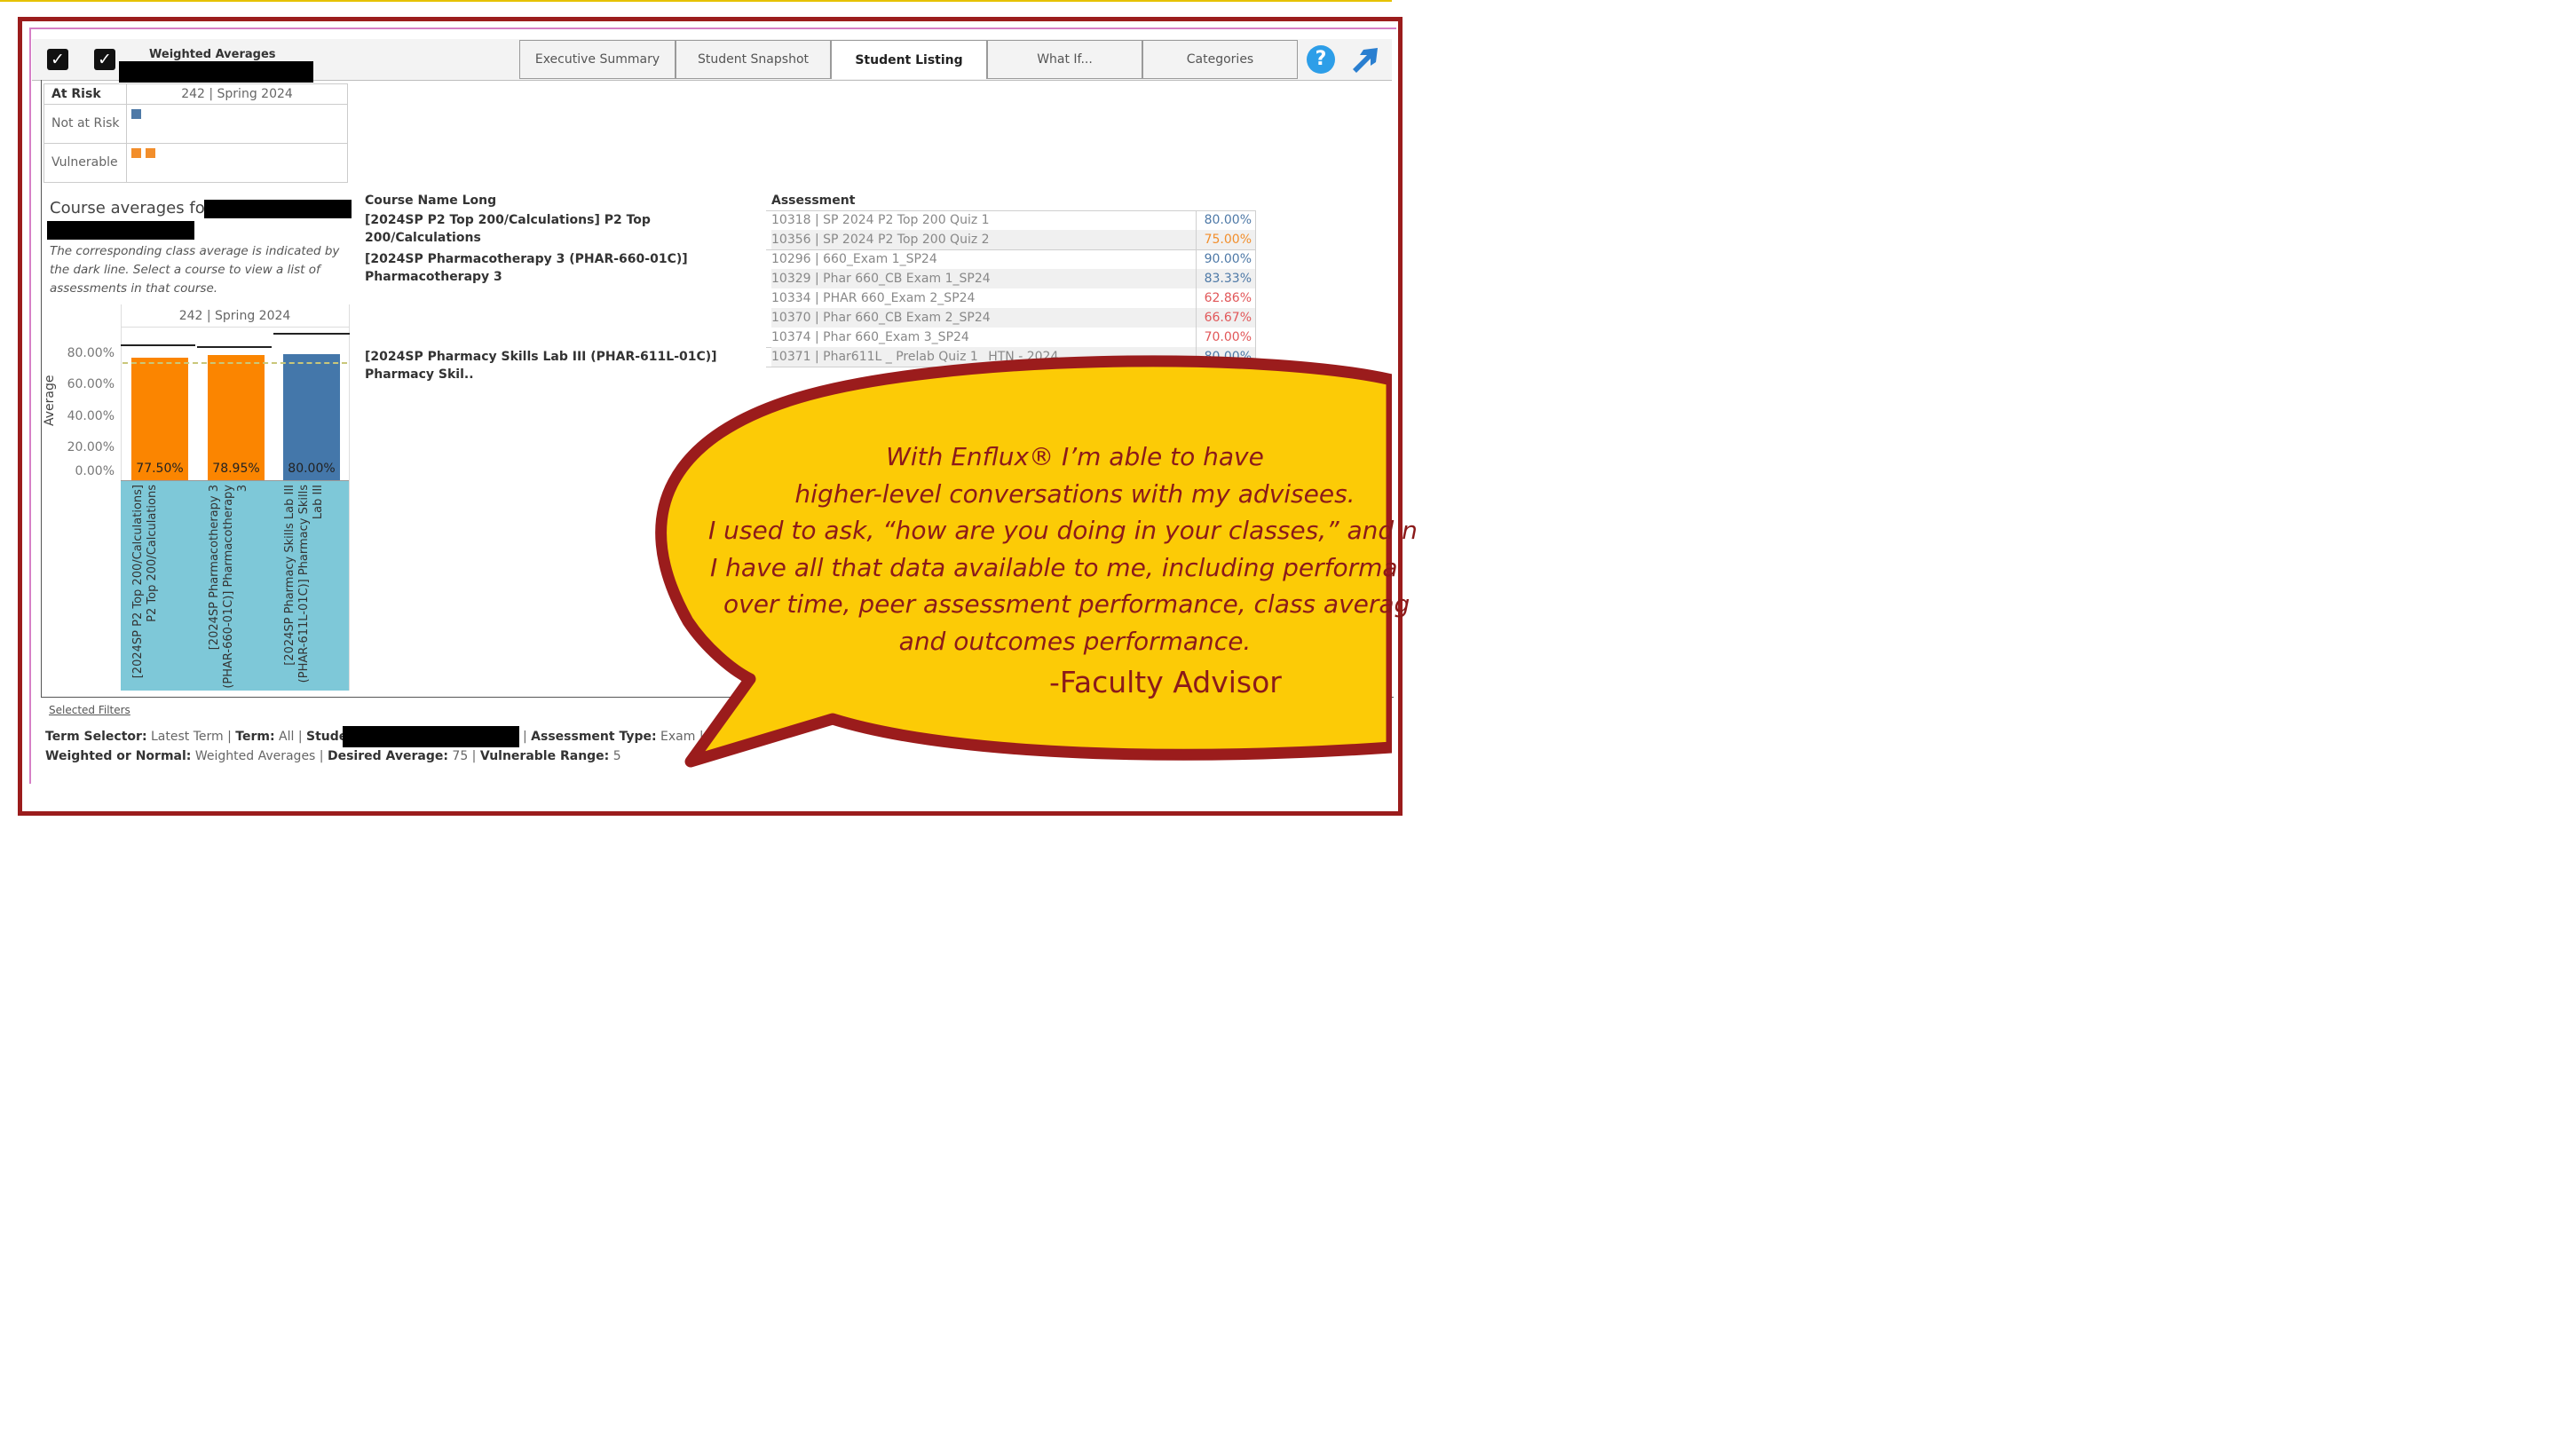  What do you see at coordinates (1075, 456) in the screenshot?
I see `quote-line: With Enflux® I’m able to have` at bounding box center [1075, 456].